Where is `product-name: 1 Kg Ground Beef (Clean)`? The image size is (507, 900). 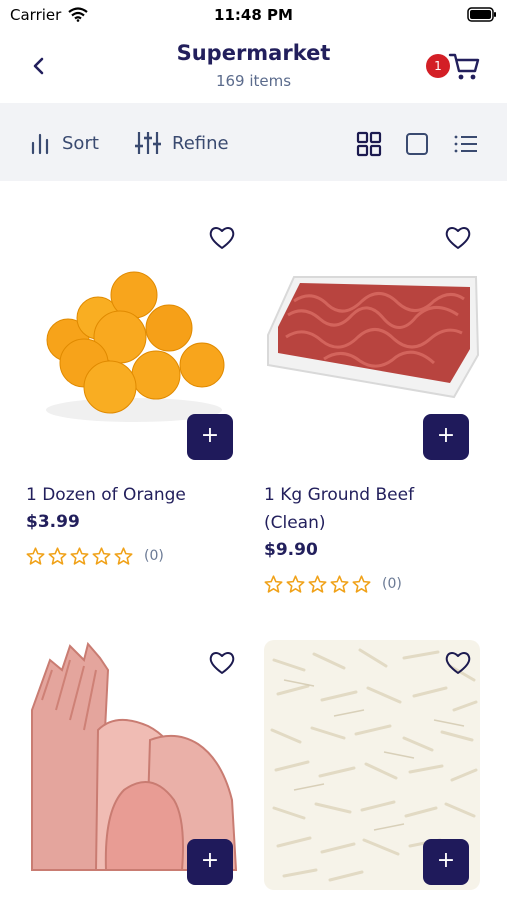 product-name: 1 Kg Ground Beef (Clean) is located at coordinates (372, 509).